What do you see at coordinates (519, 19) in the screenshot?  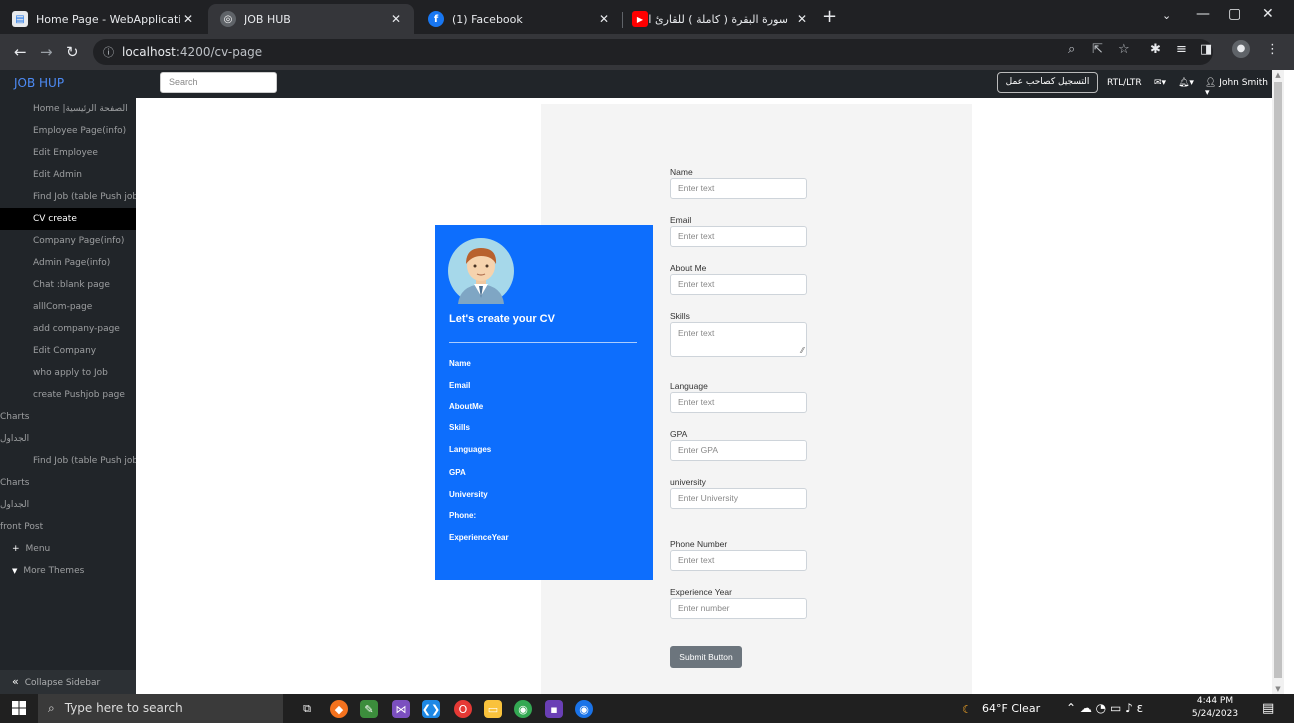 I see `browser-tab-facebook: f (1) Facebook ✕` at bounding box center [519, 19].